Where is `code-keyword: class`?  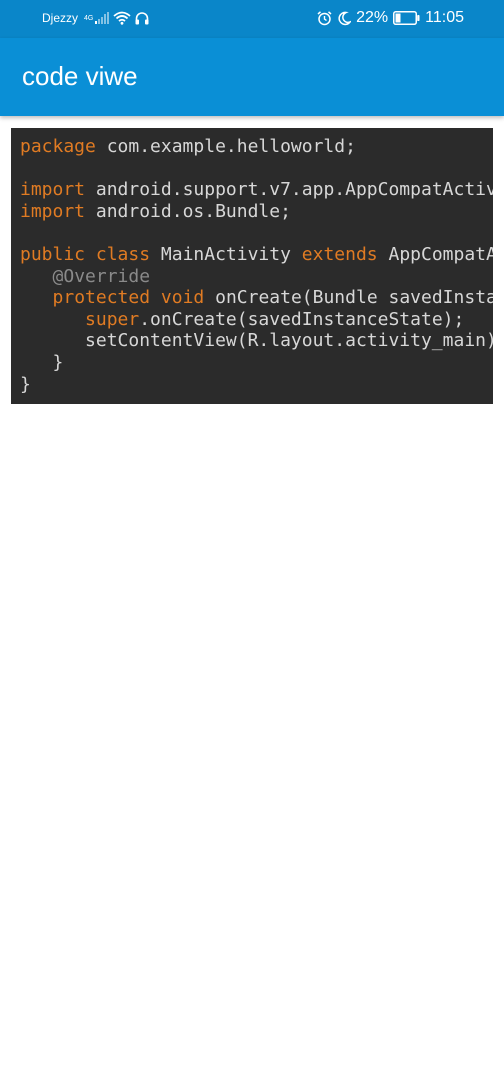 code-keyword: class is located at coordinates (123, 254).